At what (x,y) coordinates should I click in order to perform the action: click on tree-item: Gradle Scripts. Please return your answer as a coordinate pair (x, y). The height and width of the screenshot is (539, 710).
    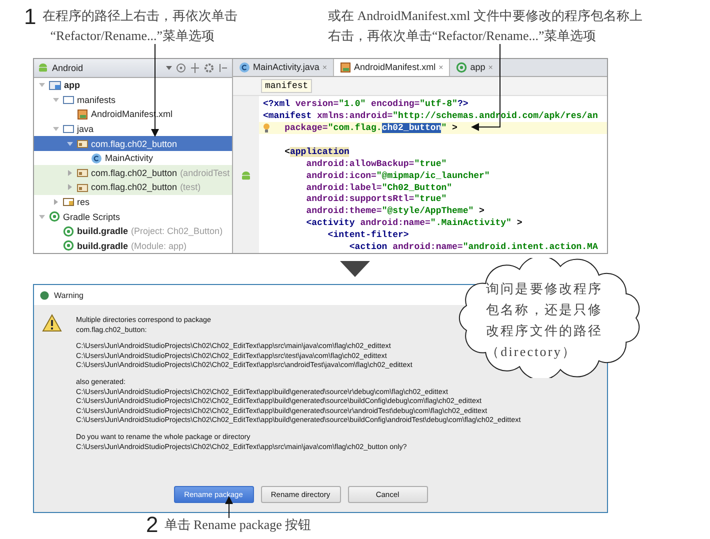
    Looking at the image, I should click on (133, 216).